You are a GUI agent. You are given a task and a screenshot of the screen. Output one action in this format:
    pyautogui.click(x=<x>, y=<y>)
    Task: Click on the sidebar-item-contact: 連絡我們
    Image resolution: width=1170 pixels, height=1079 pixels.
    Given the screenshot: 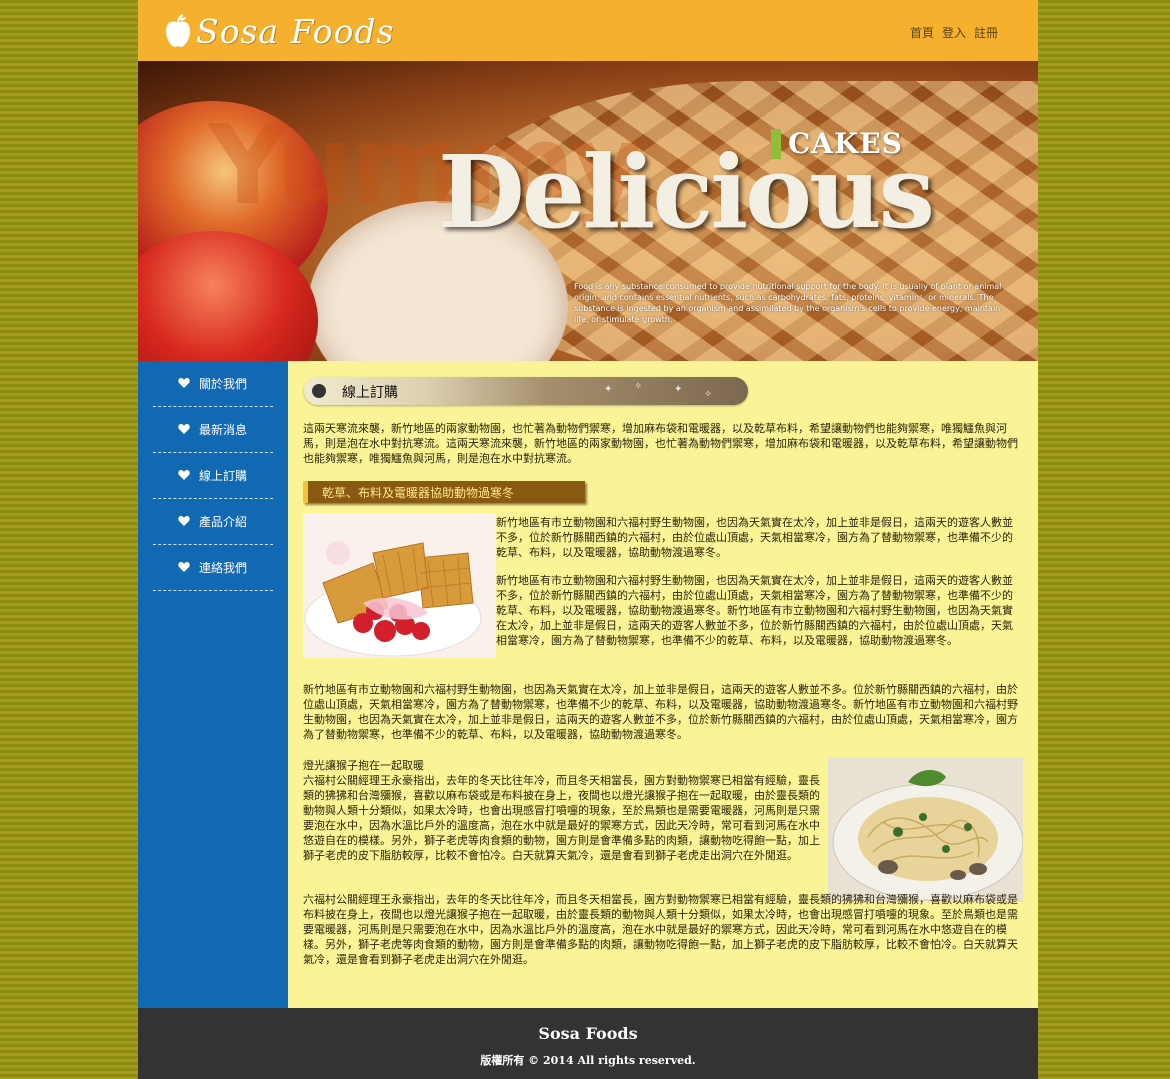 What is the action you would take?
    pyautogui.click(x=213, y=568)
    